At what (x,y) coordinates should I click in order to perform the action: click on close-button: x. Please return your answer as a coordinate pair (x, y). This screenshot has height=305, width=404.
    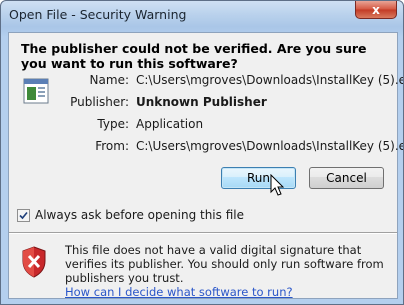
    Looking at the image, I should click on (376, 10).